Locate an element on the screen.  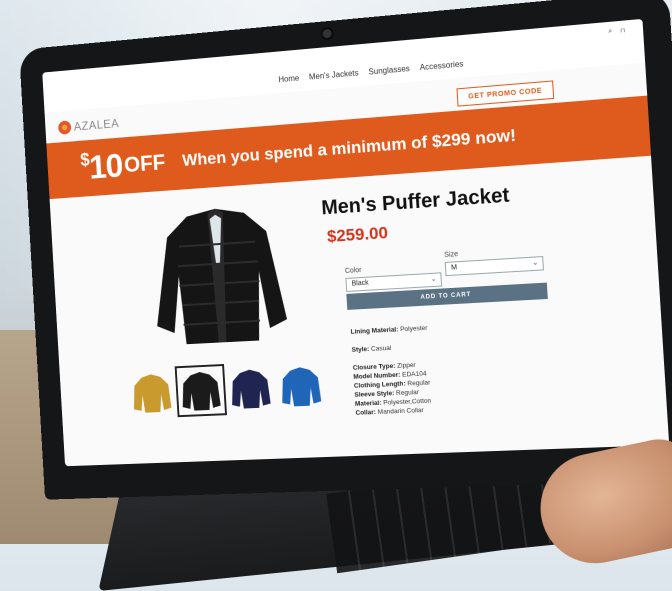
color-select-value: Black is located at coordinates (360, 283).